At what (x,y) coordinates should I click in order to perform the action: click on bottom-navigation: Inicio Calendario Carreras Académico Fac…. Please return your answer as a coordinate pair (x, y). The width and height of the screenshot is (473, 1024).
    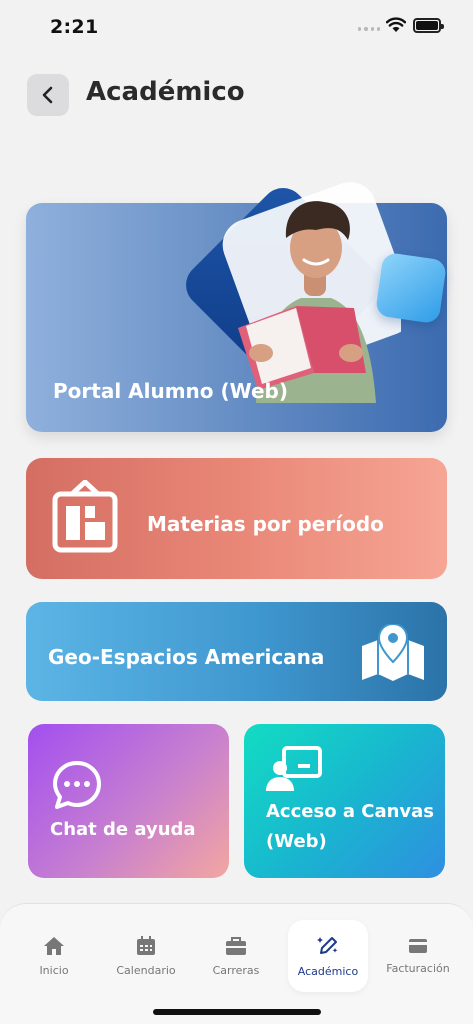
    Looking at the image, I should click on (236, 963).